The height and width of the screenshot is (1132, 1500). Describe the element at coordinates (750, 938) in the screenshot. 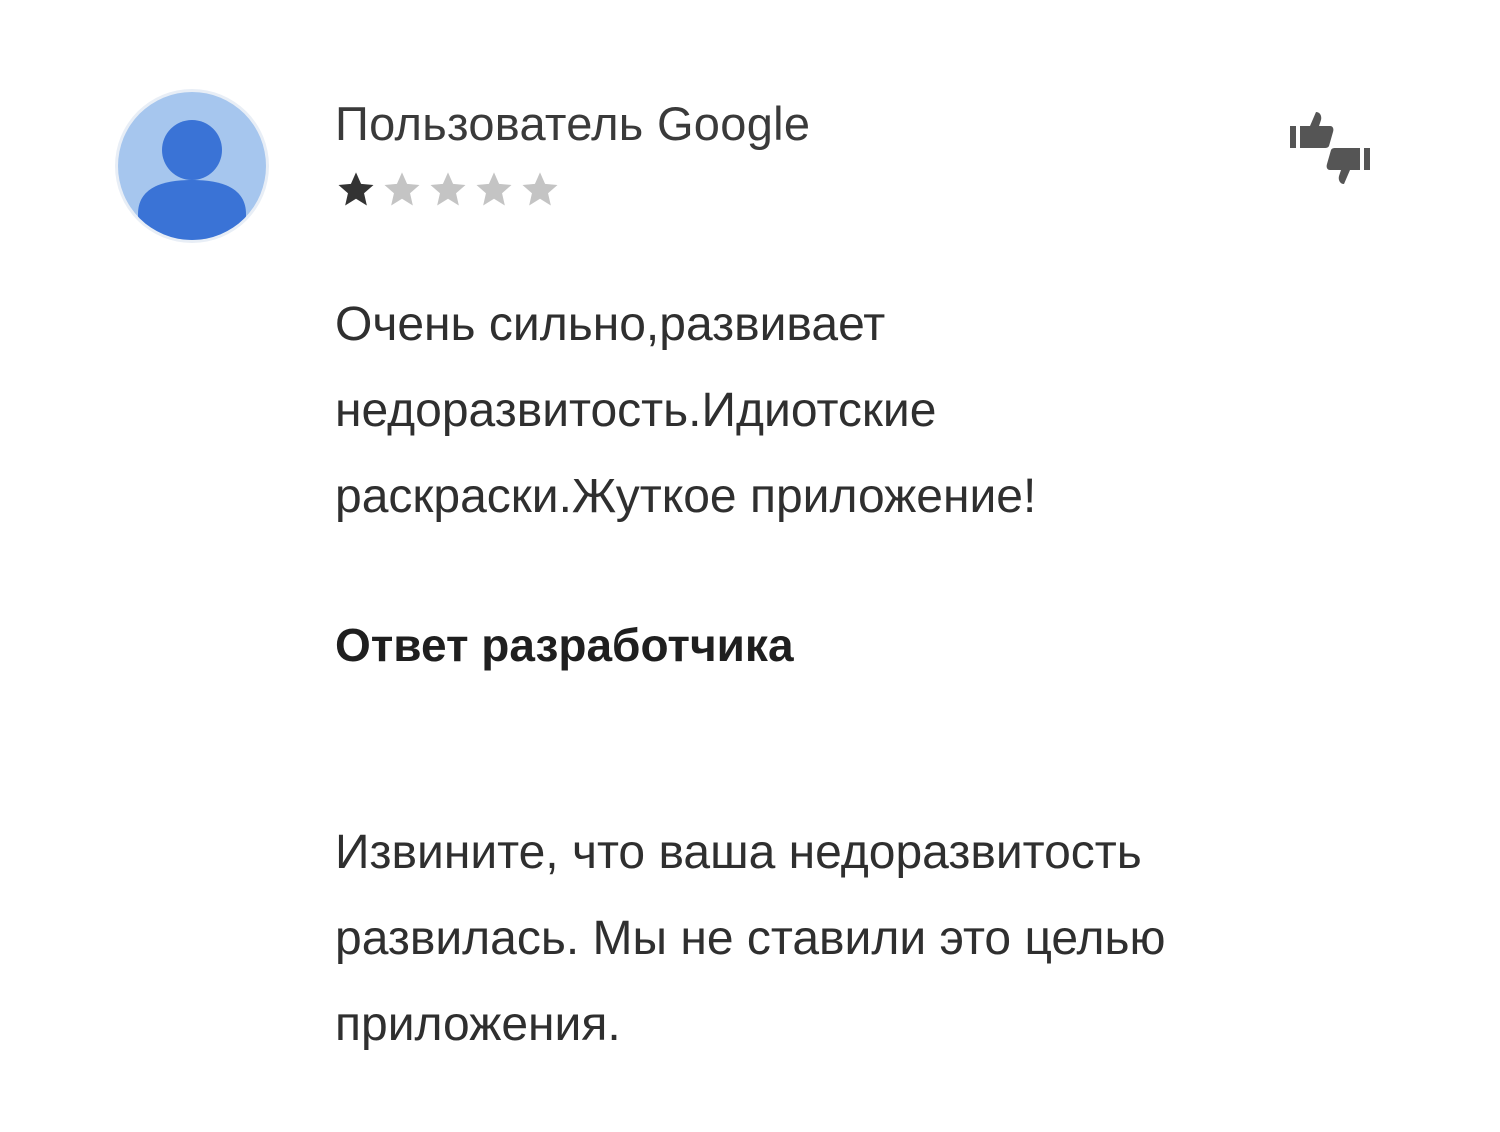

I see `developer-response-line: развилась. Мы не ставили это целью` at that location.